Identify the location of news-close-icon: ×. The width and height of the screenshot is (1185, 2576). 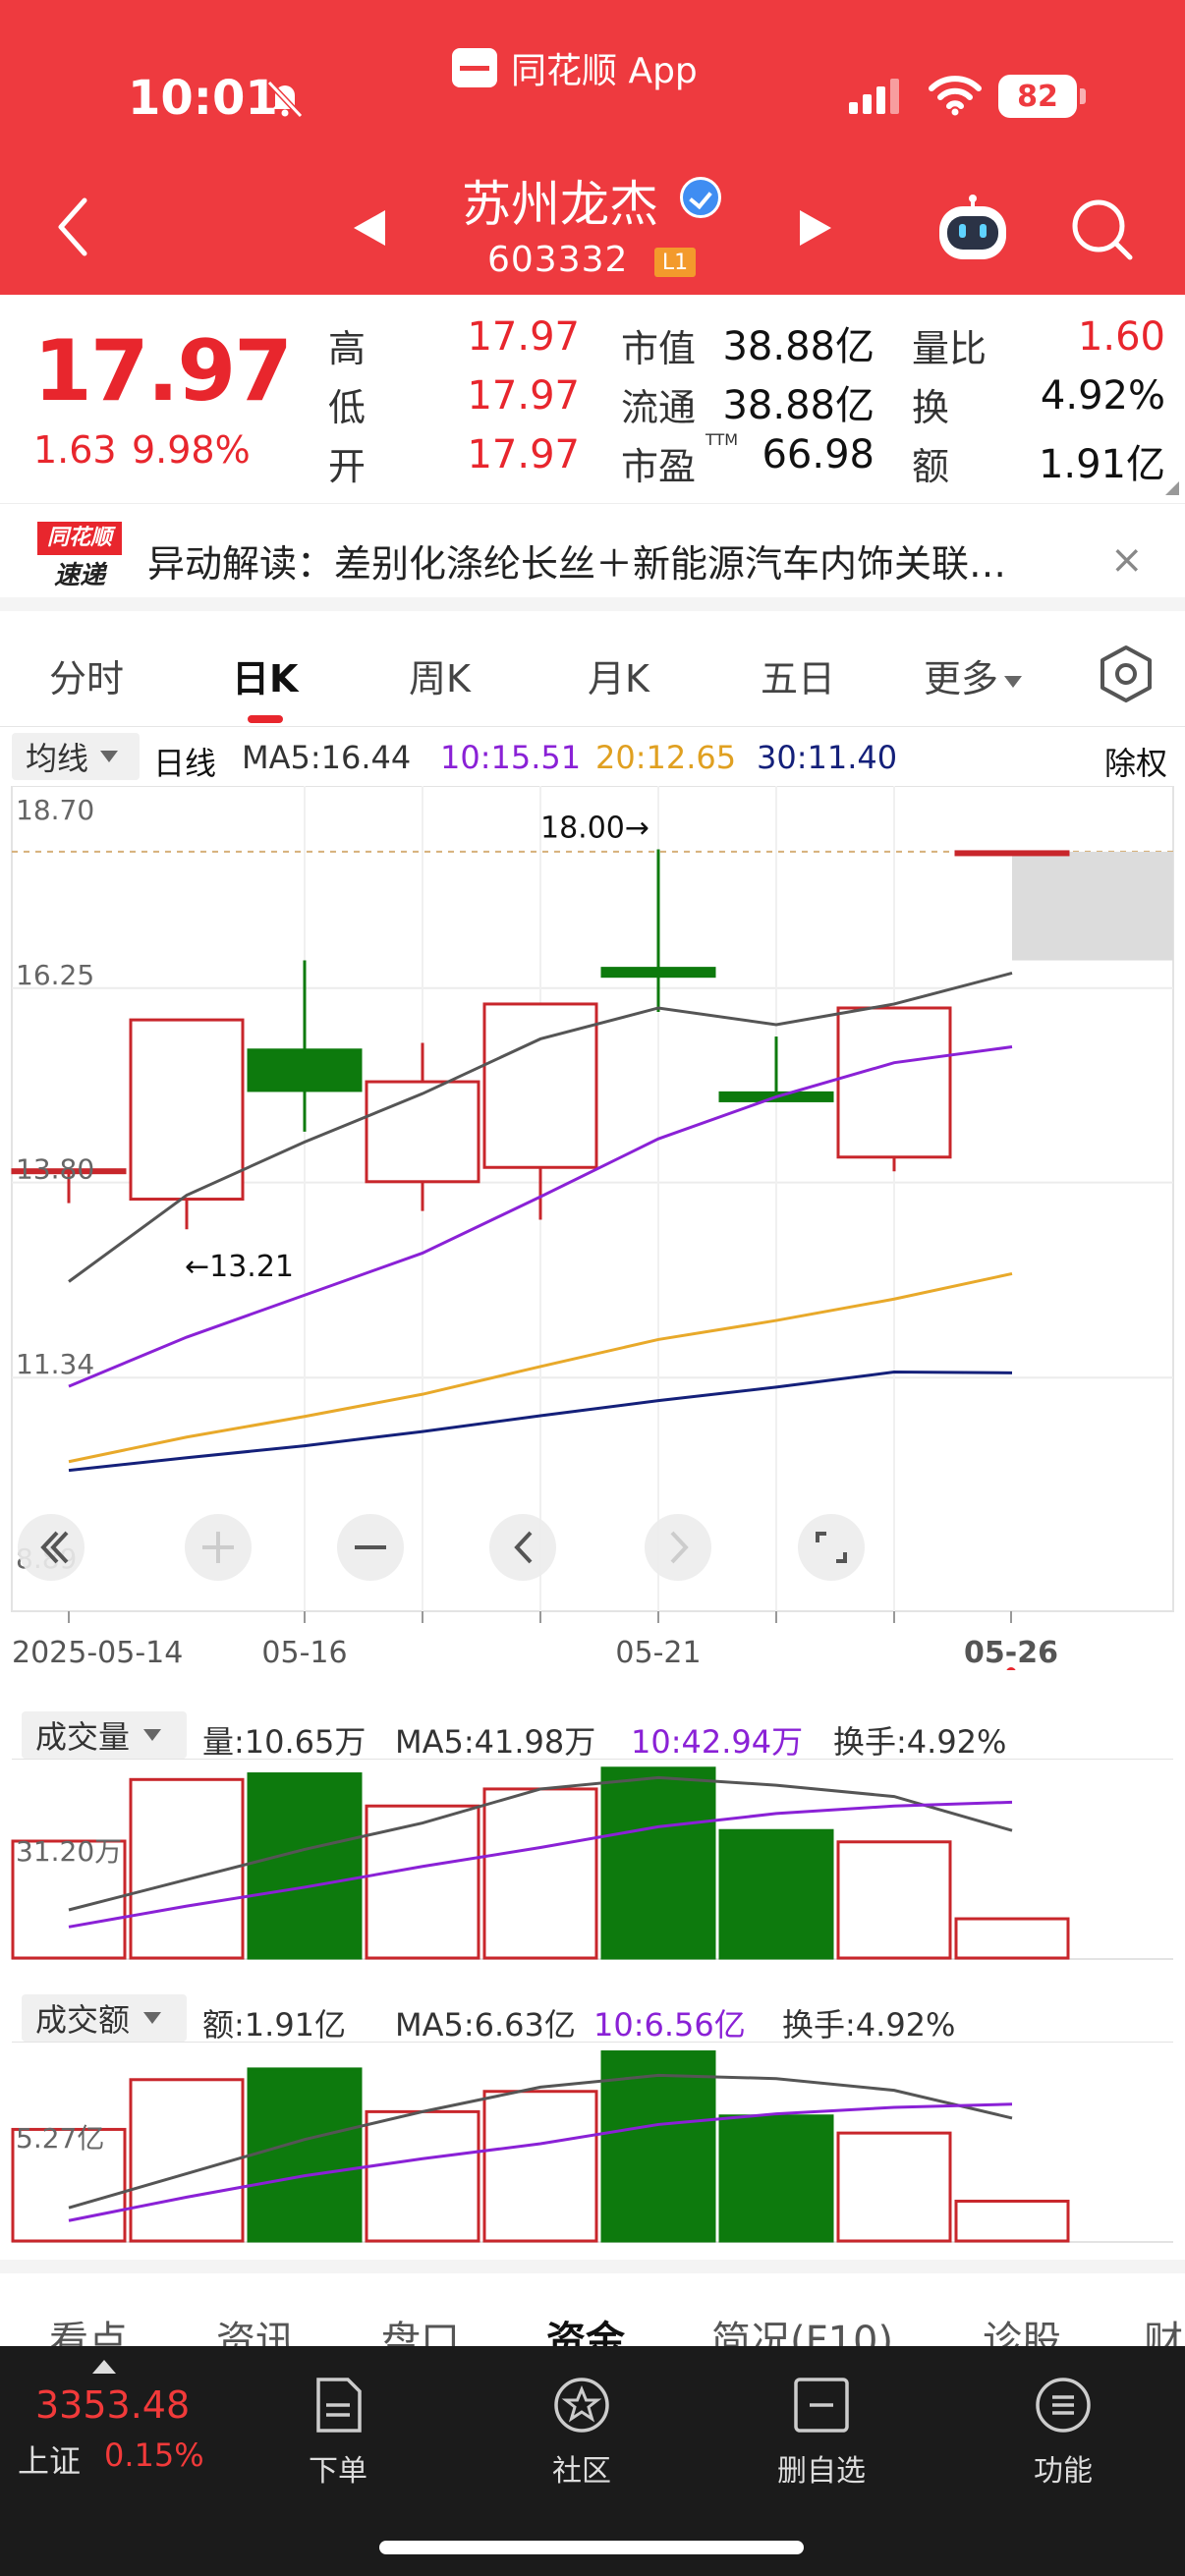
(1127, 560).